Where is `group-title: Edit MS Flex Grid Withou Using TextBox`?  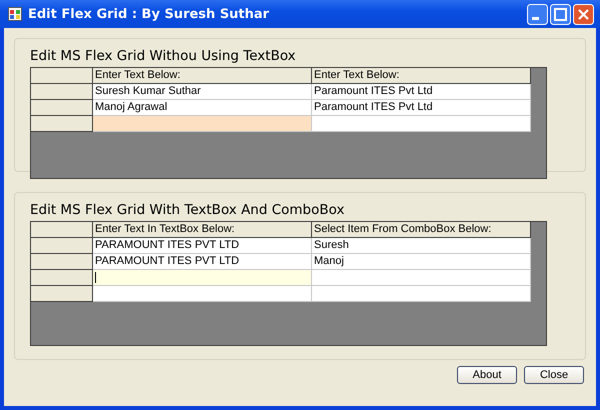
group-title: Edit MS Flex Grid Withou Using TextBox is located at coordinates (163, 56).